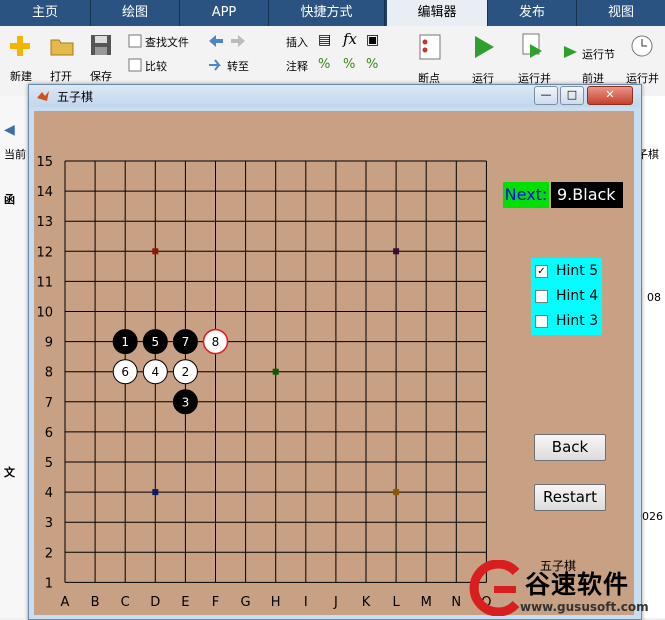 The image size is (665, 620). What do you see at coordinates (44, 313) in the screenshot?
I see `y-tick-label: 10` at bounding box center [44, 313].